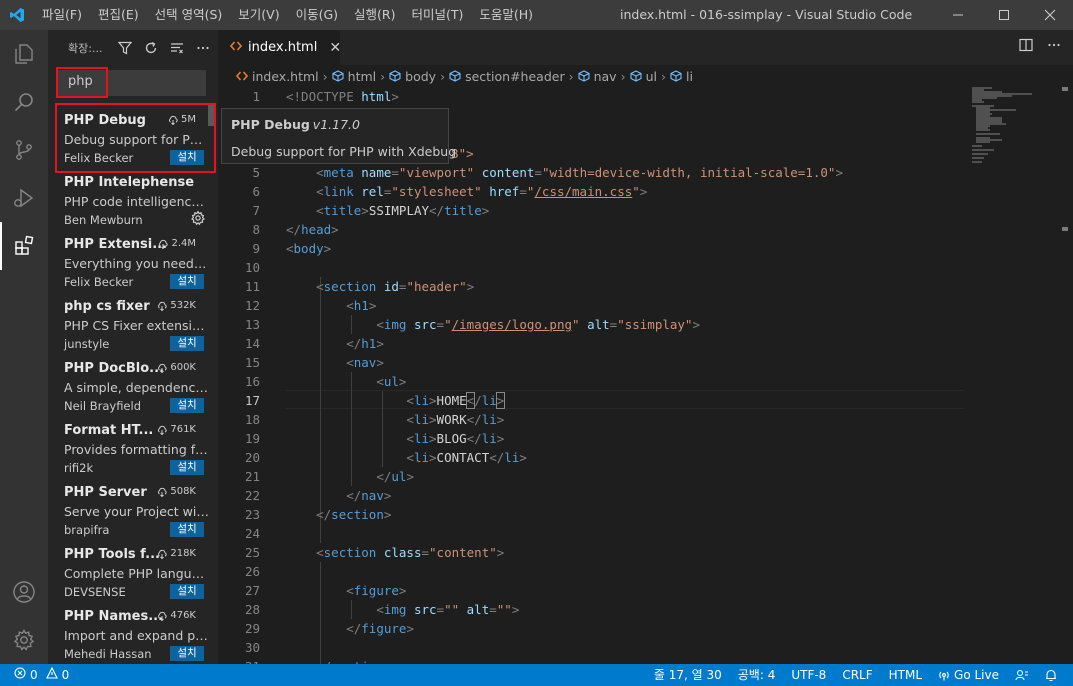 The height and width of the screenshot is (686, 1073). I want to click on code-line-20: <li>CONTACT</li>, so click(466, 457).